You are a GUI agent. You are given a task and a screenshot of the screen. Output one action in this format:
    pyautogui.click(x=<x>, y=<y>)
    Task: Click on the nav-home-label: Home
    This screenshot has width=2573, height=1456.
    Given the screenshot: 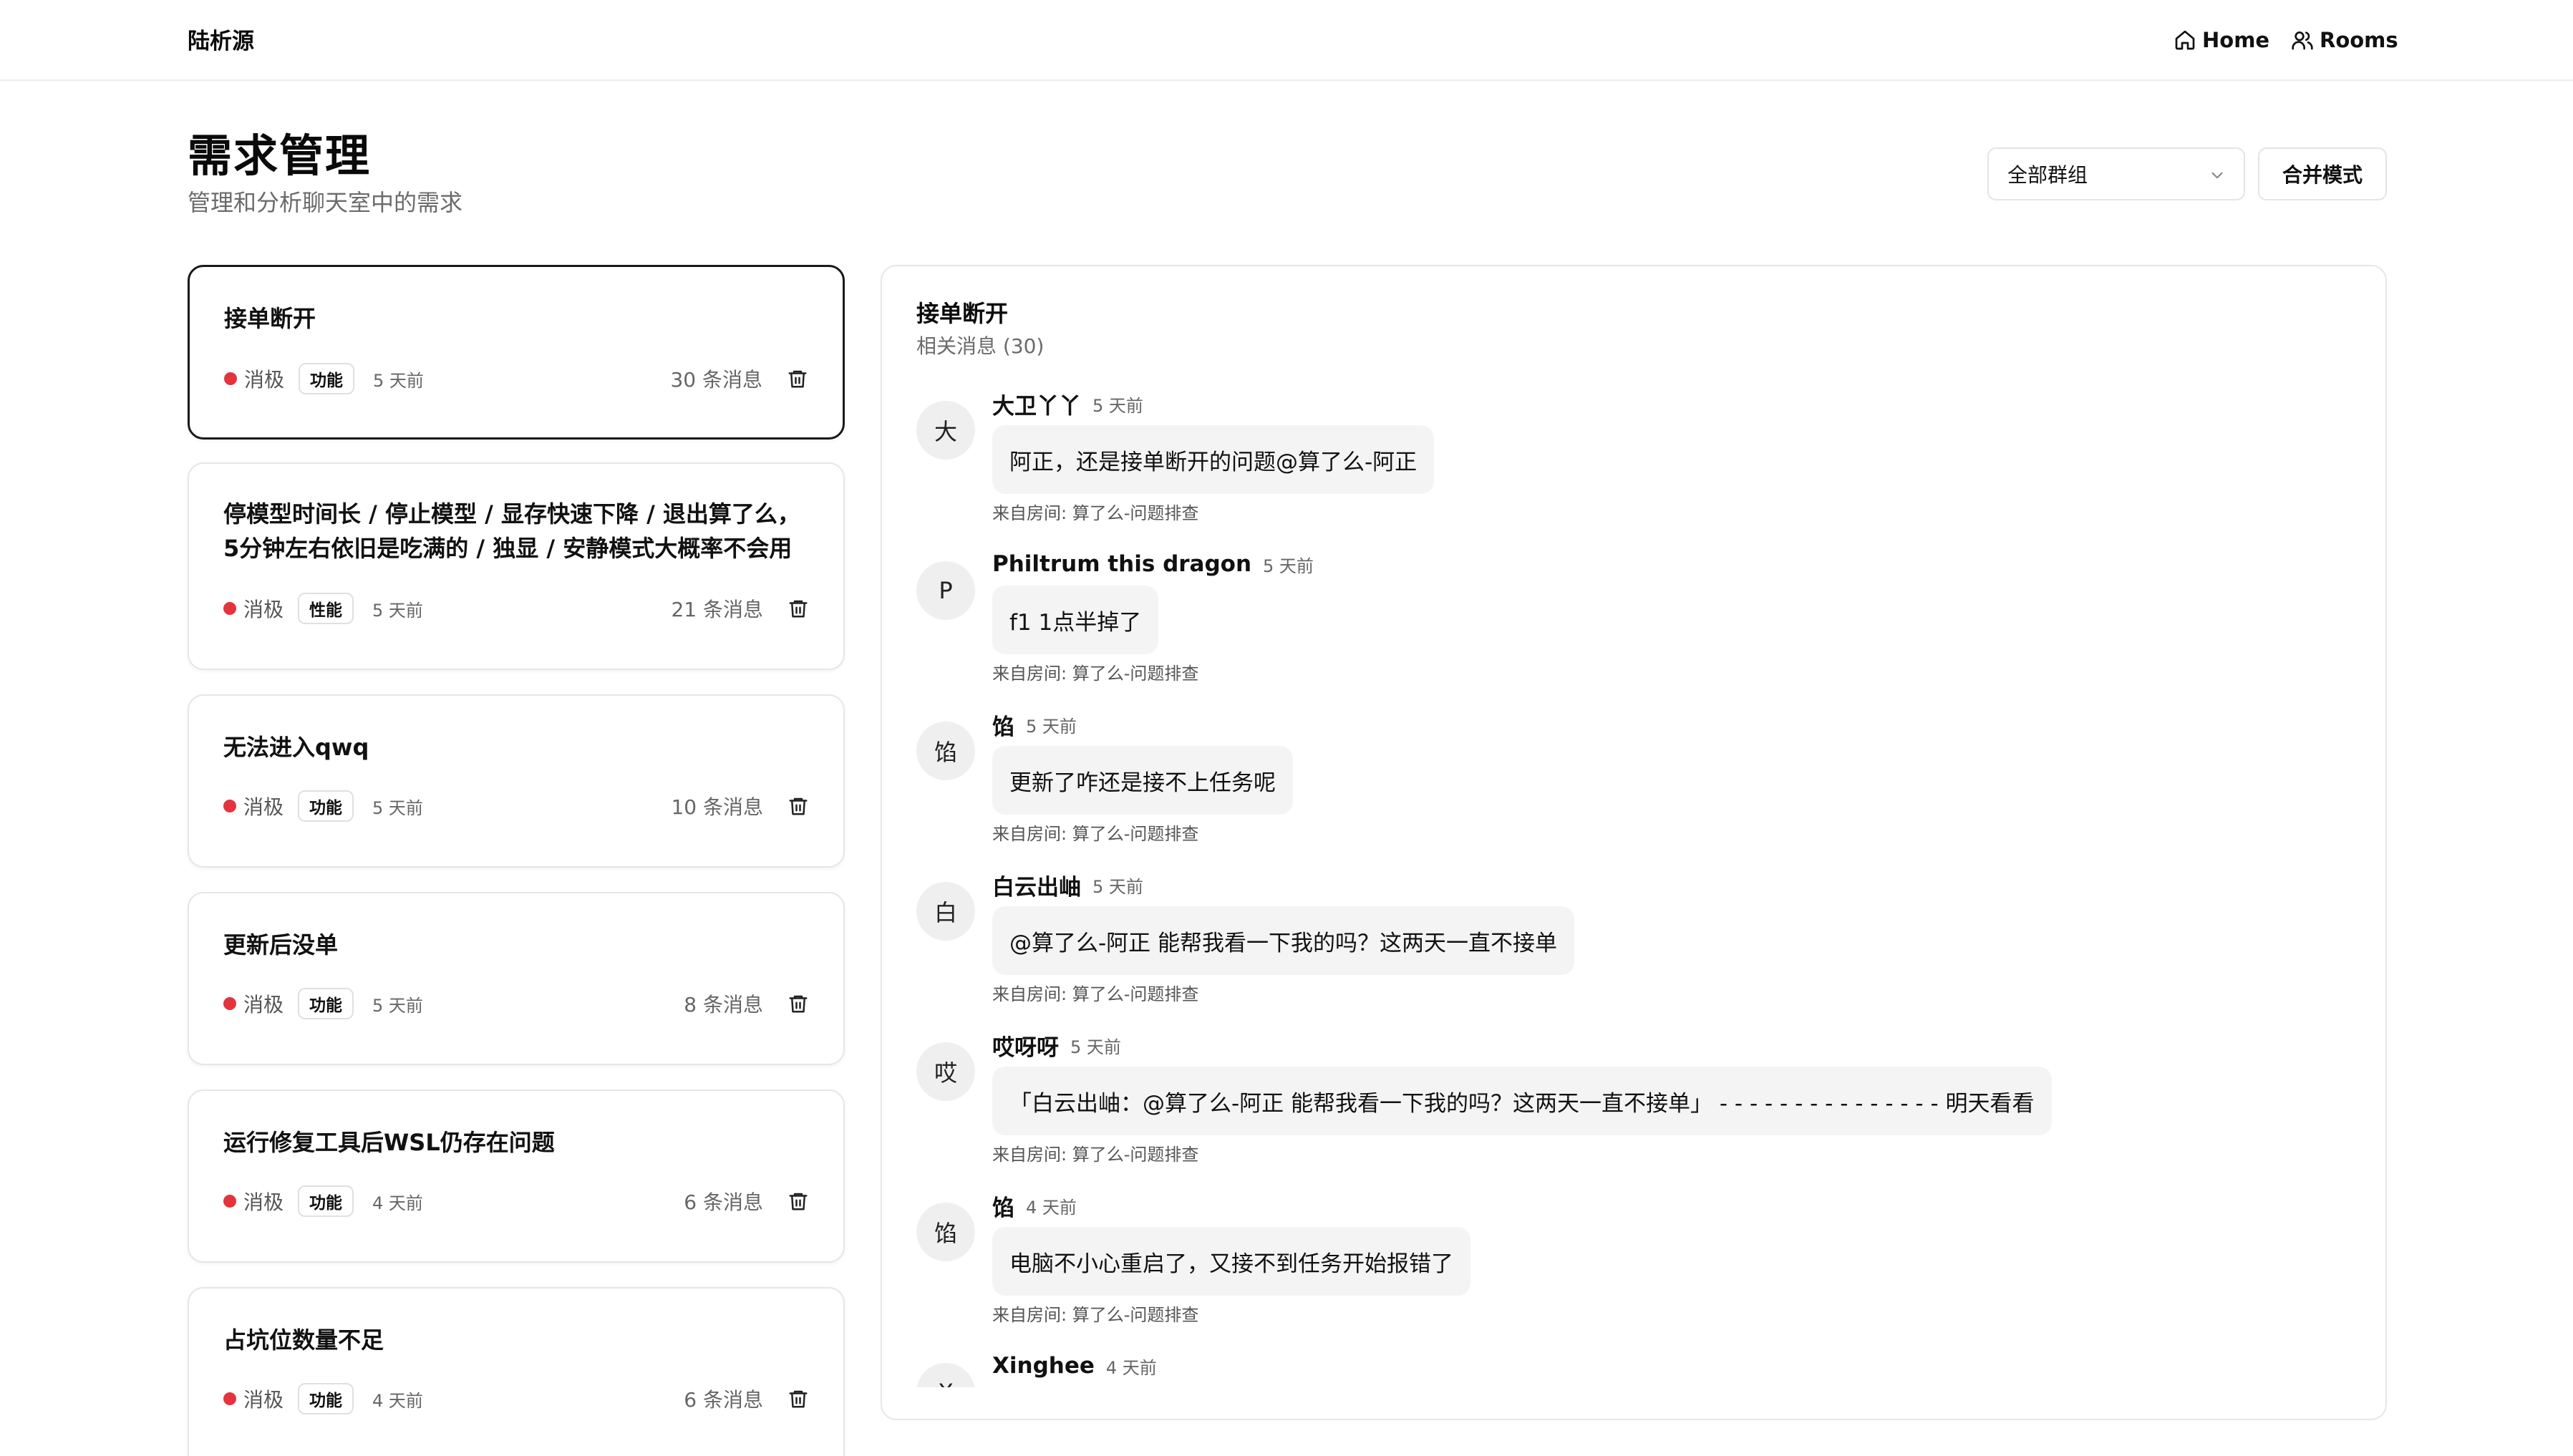 What is the action you would take?
    pyautogui.click(x=2236, y=40)
    